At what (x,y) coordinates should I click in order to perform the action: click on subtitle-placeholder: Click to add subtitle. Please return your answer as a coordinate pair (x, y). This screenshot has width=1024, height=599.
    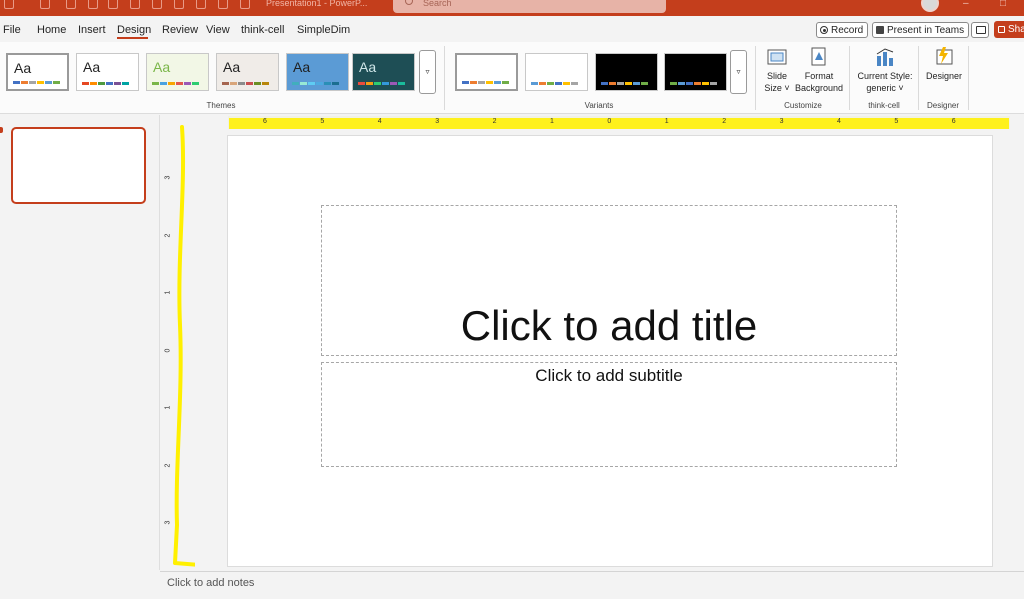
    Looking at the image, I should click on (609, 414).